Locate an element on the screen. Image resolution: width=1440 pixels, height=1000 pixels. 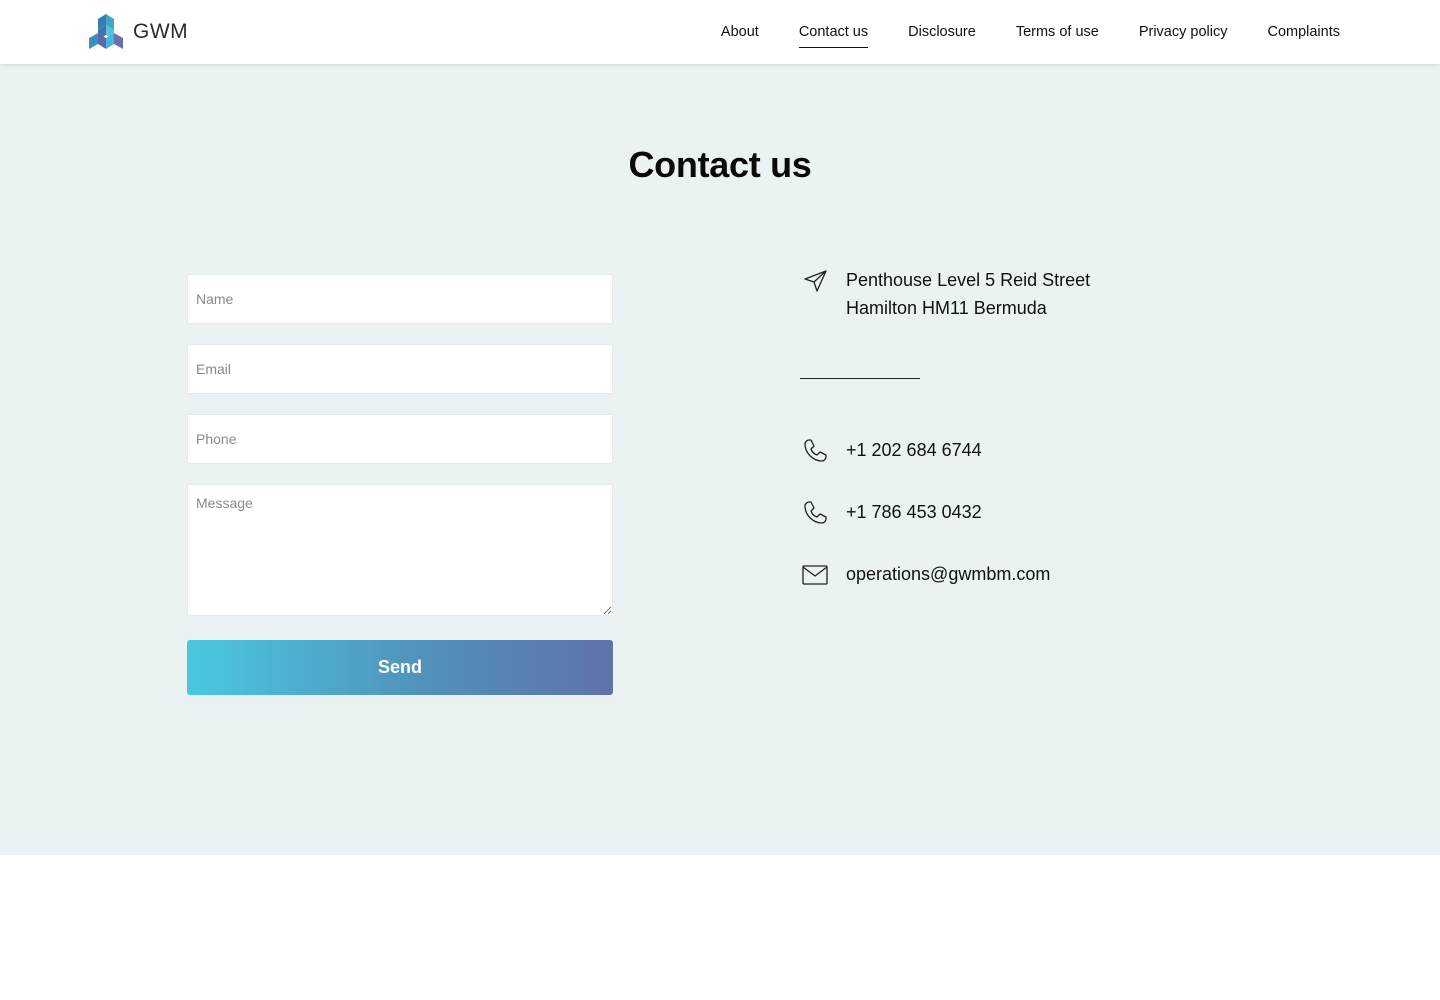
phone-row-2: +1 786 453 0432 is located at coordinates (891, 513).